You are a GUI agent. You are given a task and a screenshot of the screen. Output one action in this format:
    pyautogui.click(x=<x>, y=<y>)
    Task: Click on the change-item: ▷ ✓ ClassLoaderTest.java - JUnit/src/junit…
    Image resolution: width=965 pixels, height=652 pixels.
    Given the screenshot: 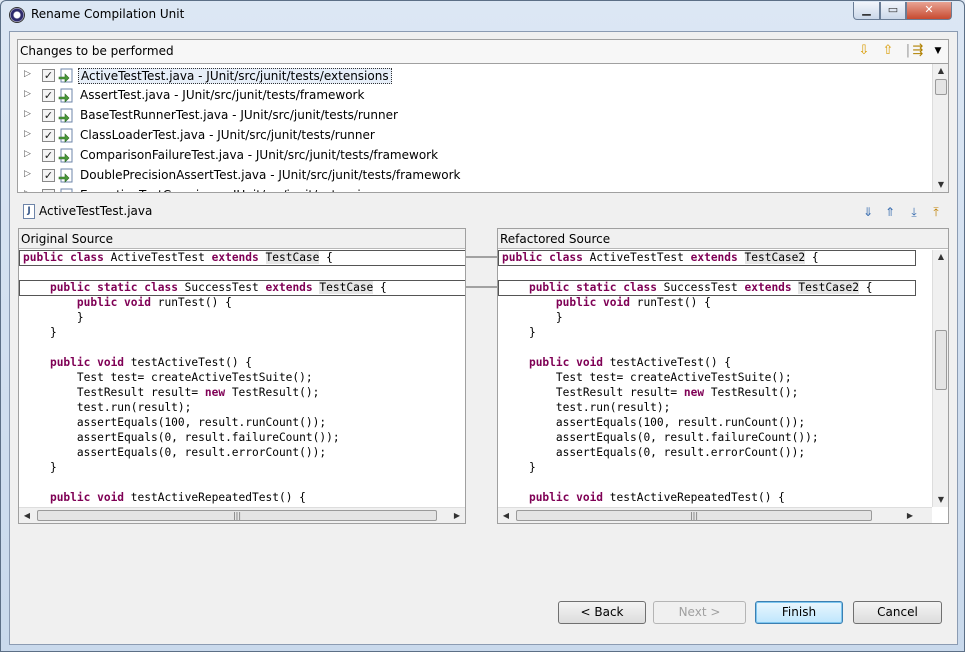 What is the action you would take?
    pyautogui.click(x=476, y=136)
    